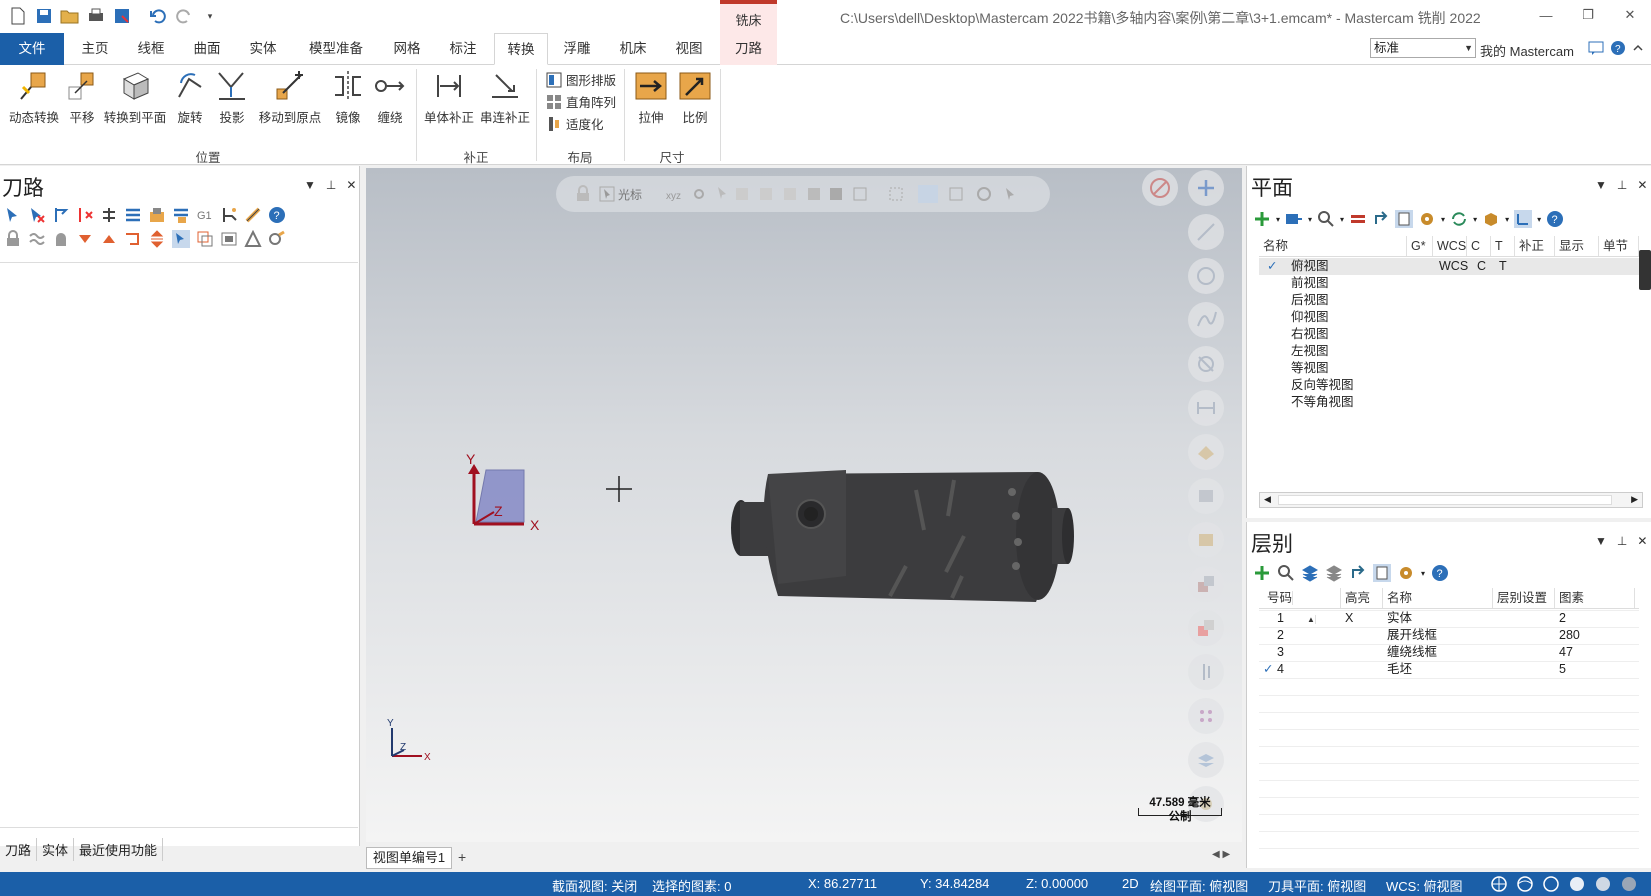 The width and height of the screenshot is (1651, 896). What do you see at coordinates (1449, 266) in the screenshot?
I see `plane-row: ✓ 俯视图 WCS C T` at bounding box center [1449, 266].